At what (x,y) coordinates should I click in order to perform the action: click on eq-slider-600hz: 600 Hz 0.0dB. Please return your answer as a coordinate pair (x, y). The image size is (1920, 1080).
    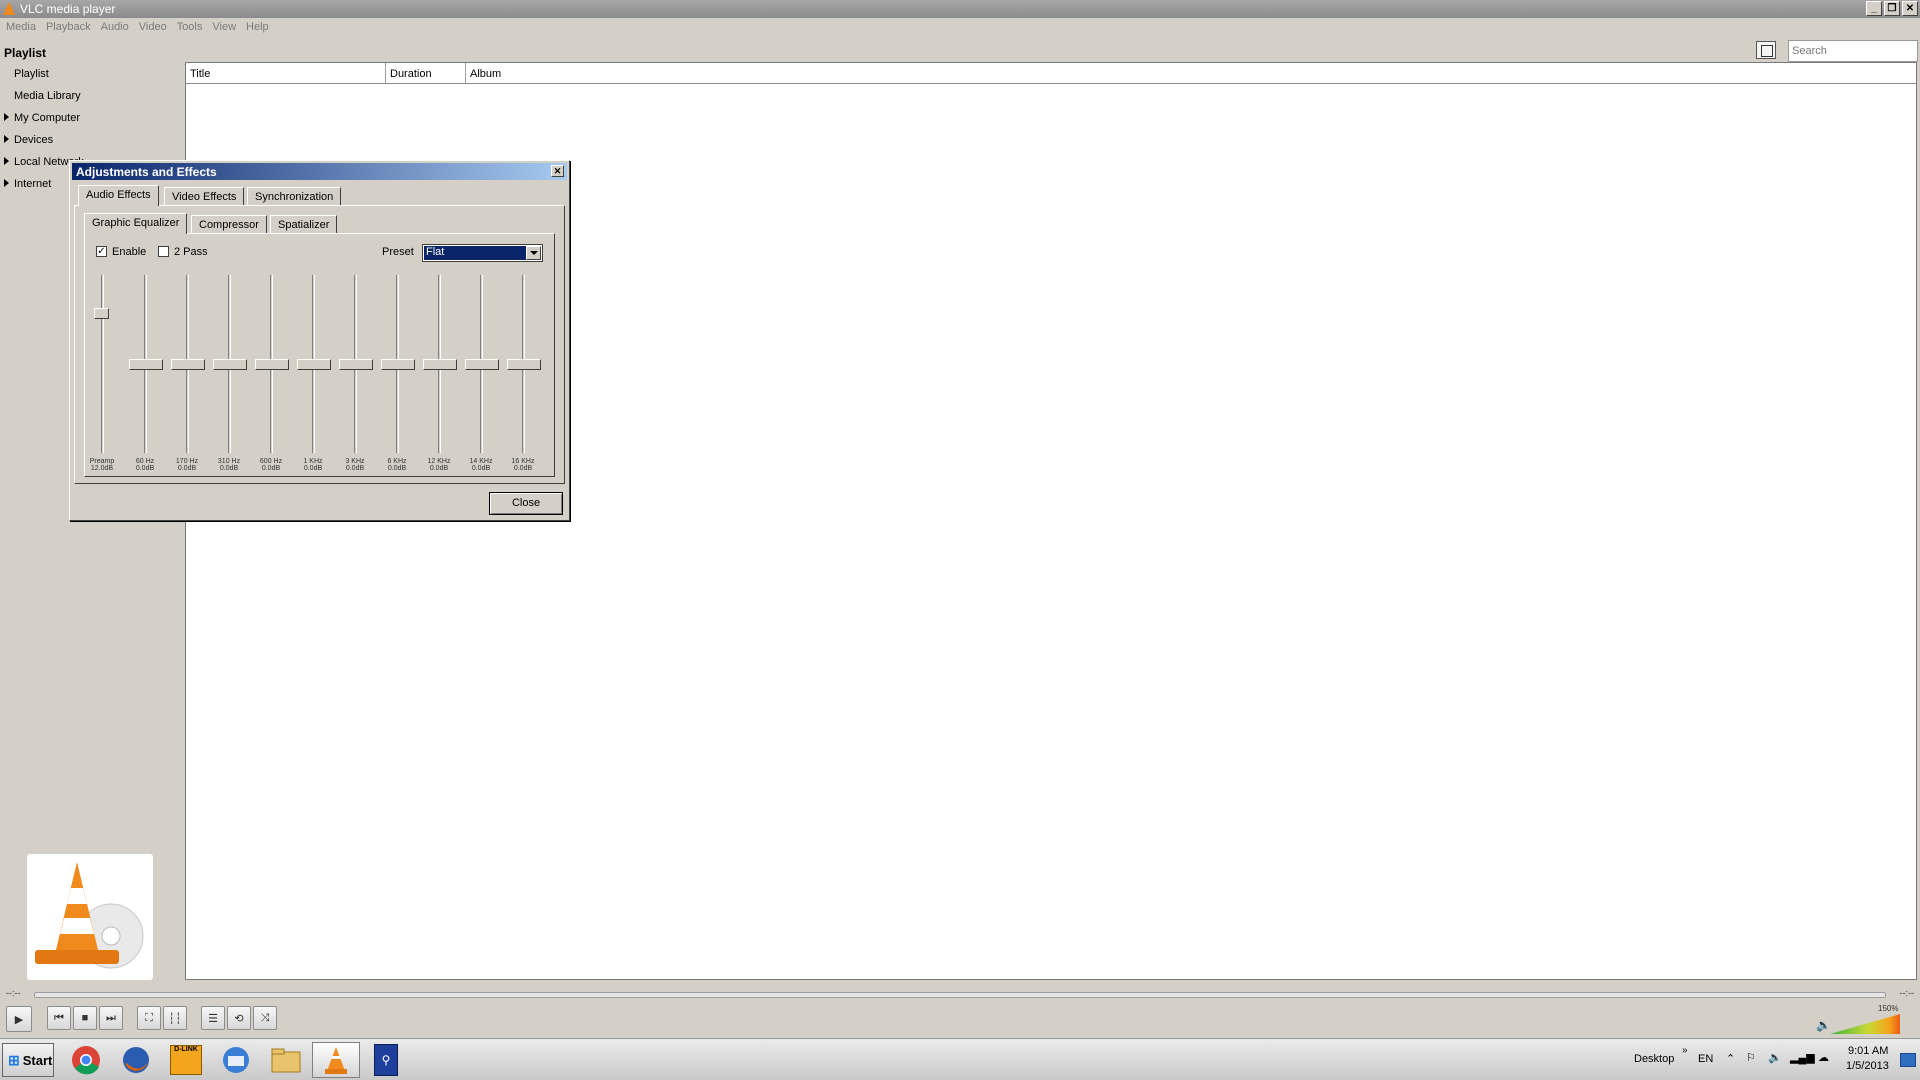
    Looking at the image, I should click on (271, 370).